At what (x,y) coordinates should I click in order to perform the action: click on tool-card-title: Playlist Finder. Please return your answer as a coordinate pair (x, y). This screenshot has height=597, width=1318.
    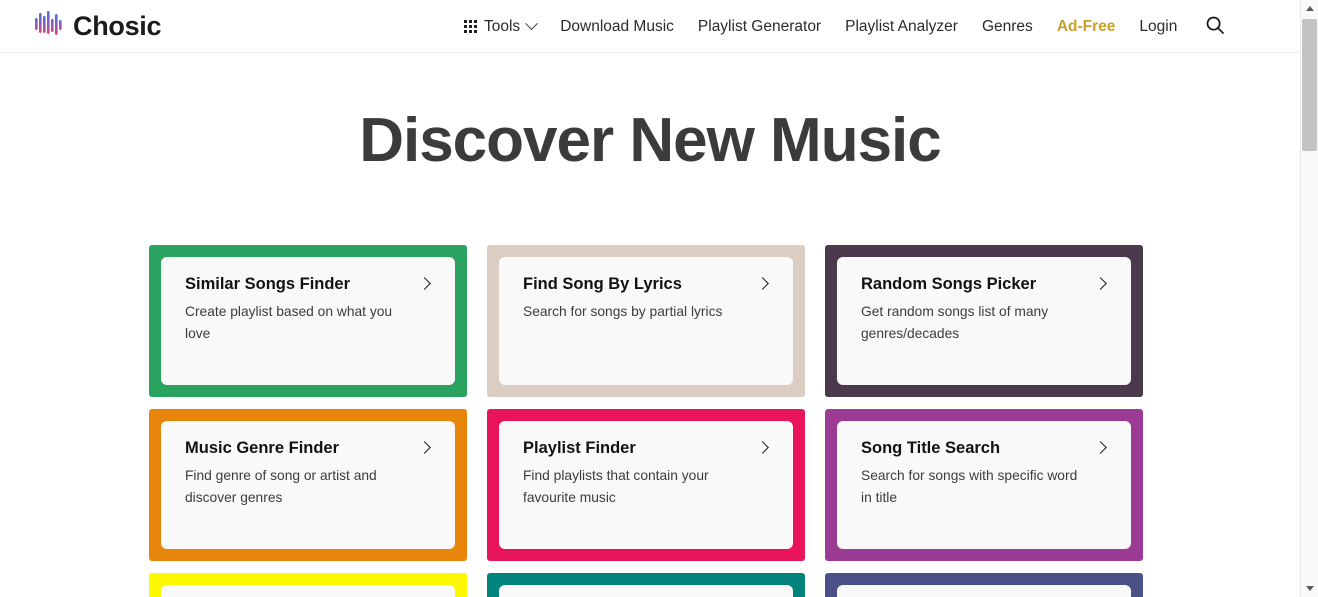
    Looking at the image, I should click on (579, 448).